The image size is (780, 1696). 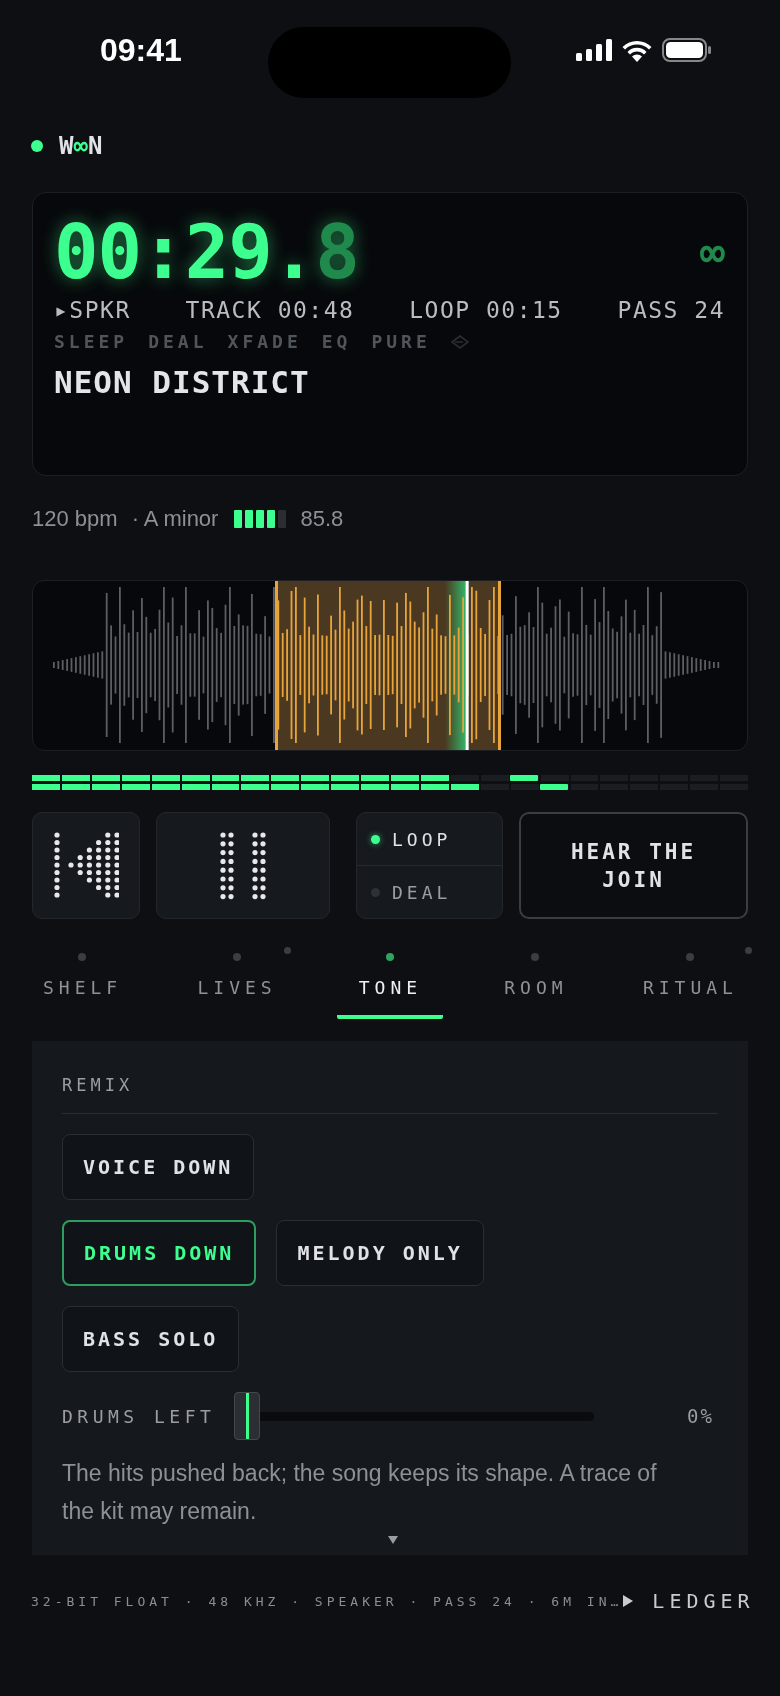 What do you see at coordinates (182, 382) in the screenshot?
I see `track-title: NEON DISTRICT` at bounding box center [182, 382].